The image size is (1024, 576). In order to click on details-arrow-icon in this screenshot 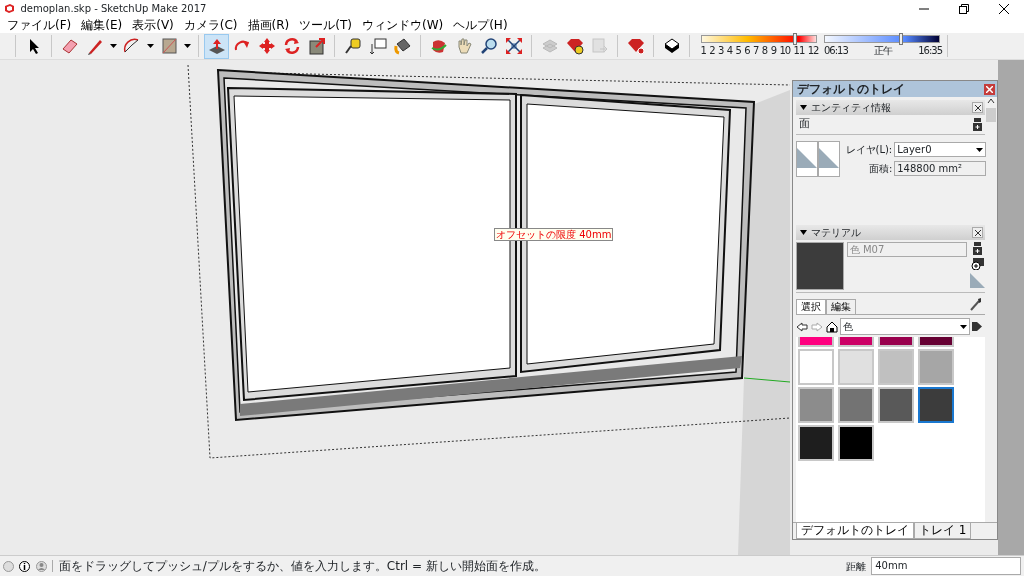, I will do `click(977, 327)`.